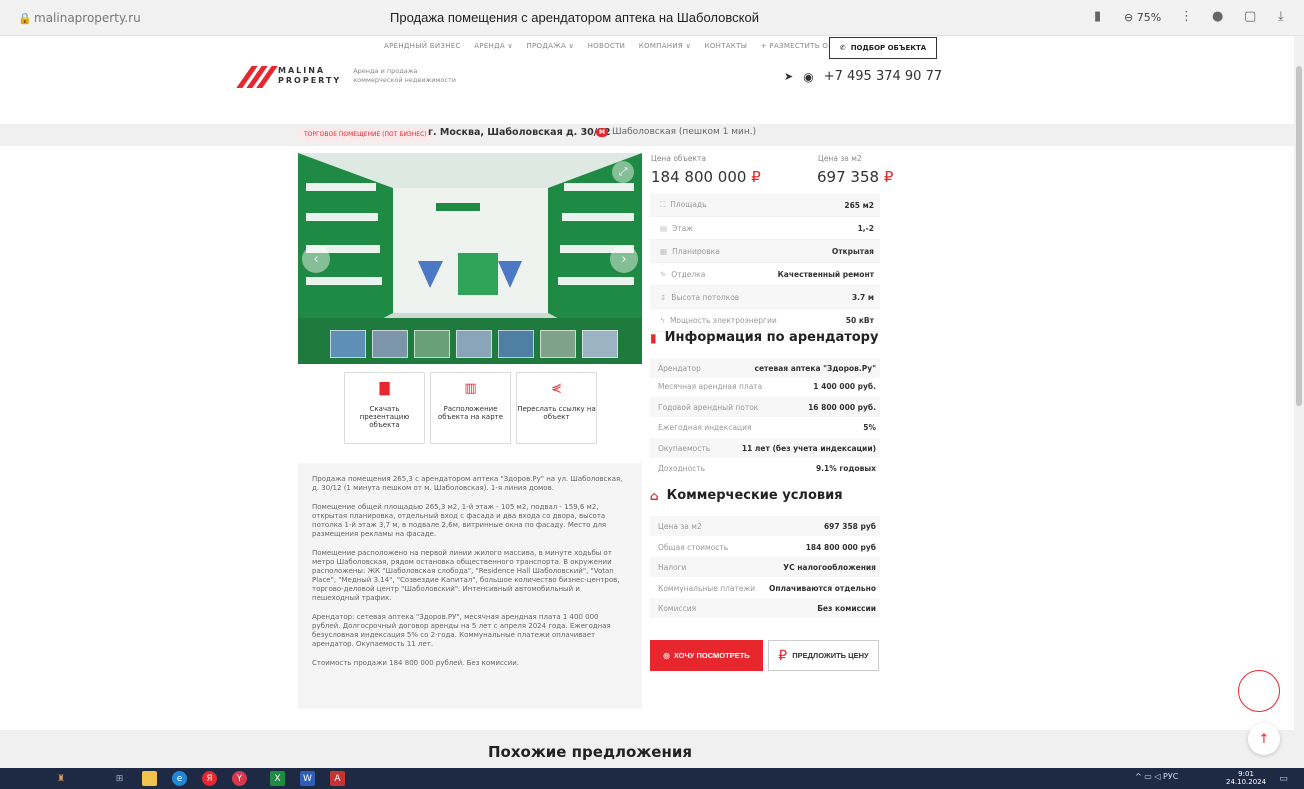 This screenshot has height=789, width=1304. I want to click on tenant-value: 9.1% годовых, so click(845, 468).